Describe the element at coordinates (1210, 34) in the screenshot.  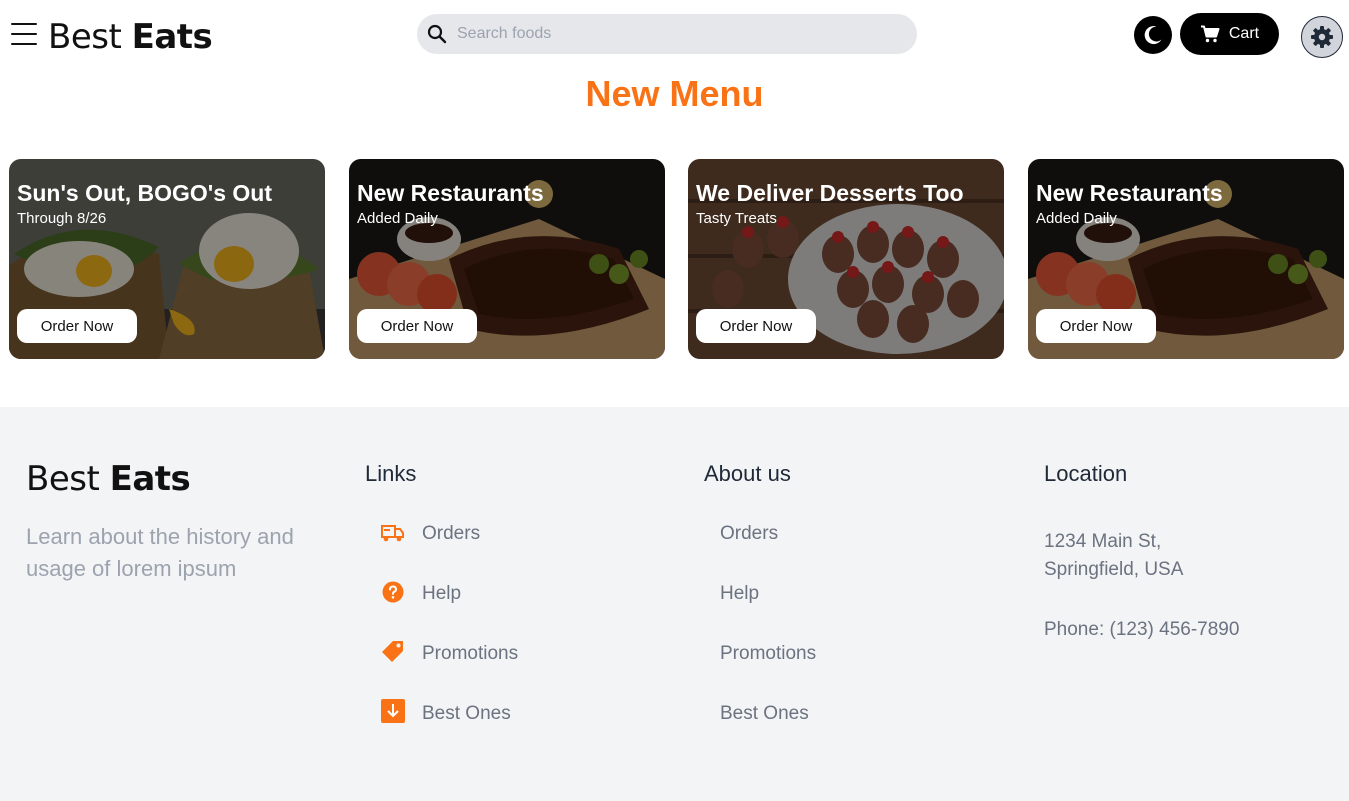
I see `cart-icon` at that location.